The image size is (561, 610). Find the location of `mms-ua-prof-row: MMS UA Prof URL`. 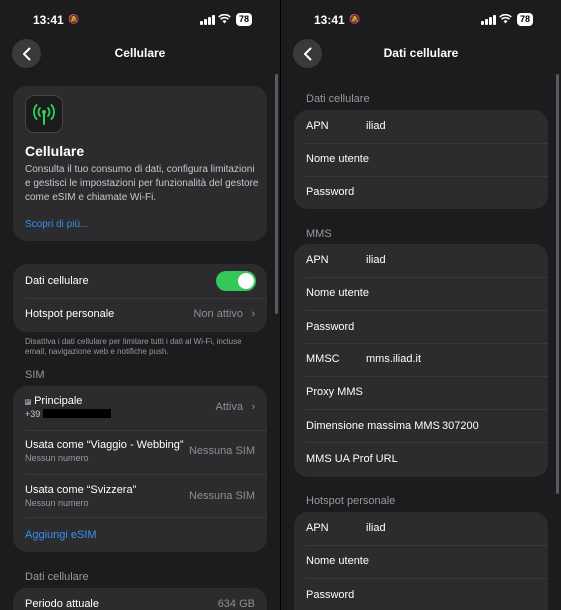

mms-ua-prof-row: MMS UA Prof URL is located at coordinates (421, 459).